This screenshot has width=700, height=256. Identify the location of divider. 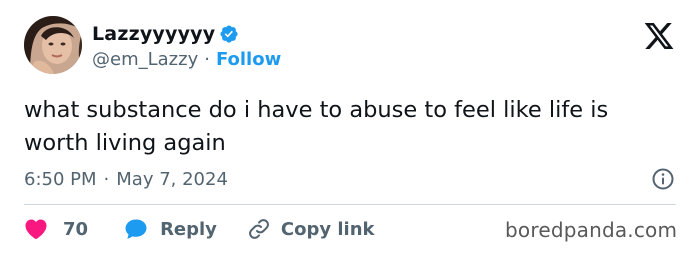
(350, 204).